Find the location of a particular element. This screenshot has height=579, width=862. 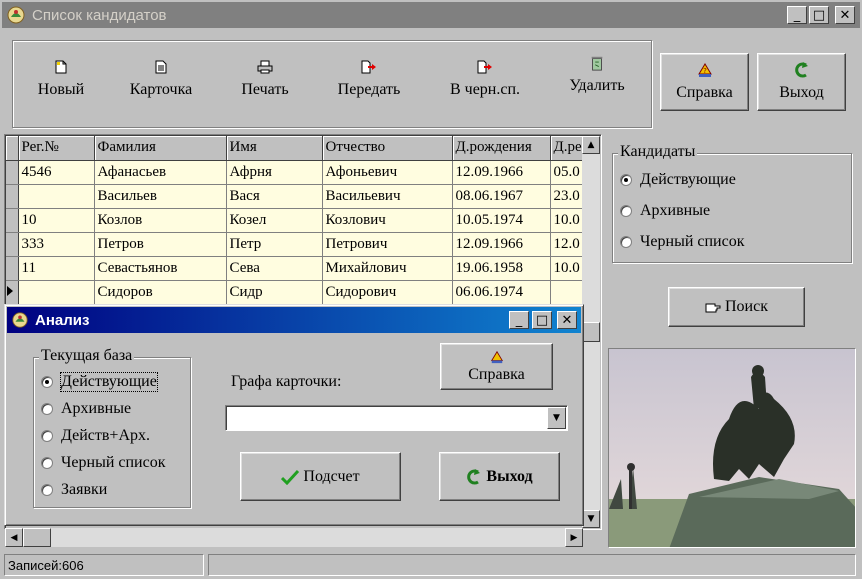

table-cell: Сидр is located at coordinates (274, 292).